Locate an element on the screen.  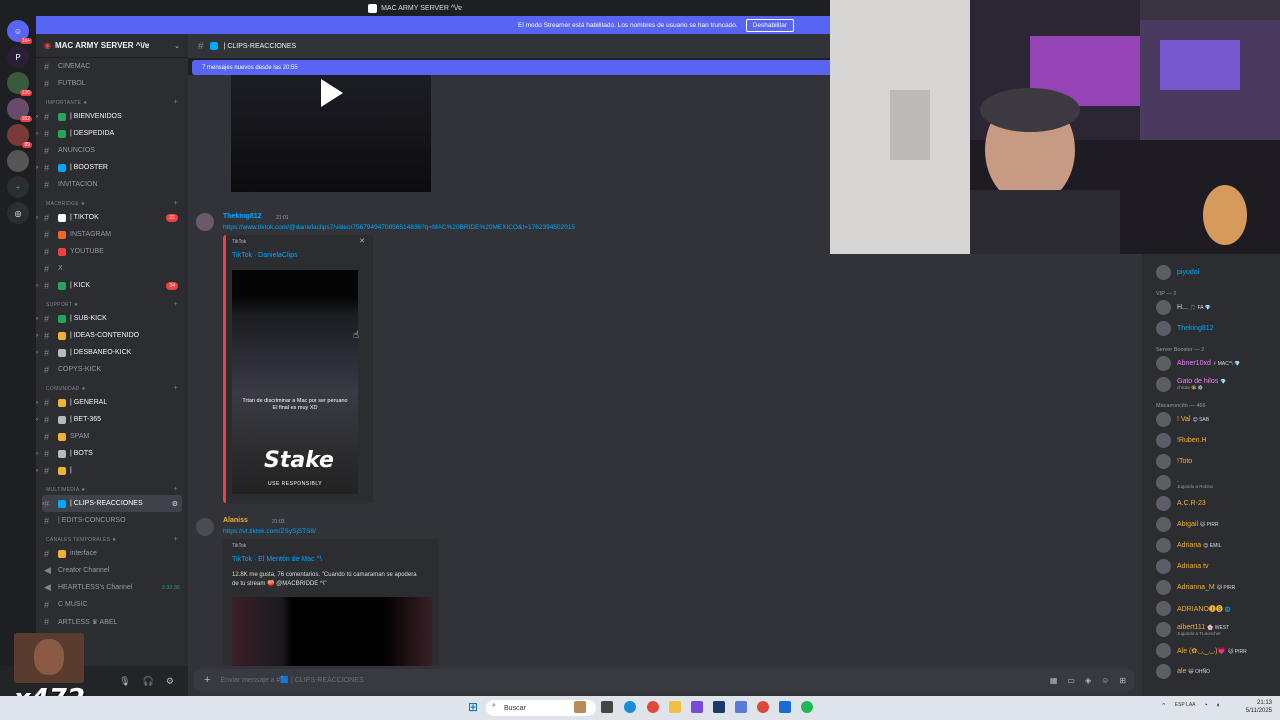
member-item: Abigail 🐱 PIRR is located at coordinates (1211, 524).